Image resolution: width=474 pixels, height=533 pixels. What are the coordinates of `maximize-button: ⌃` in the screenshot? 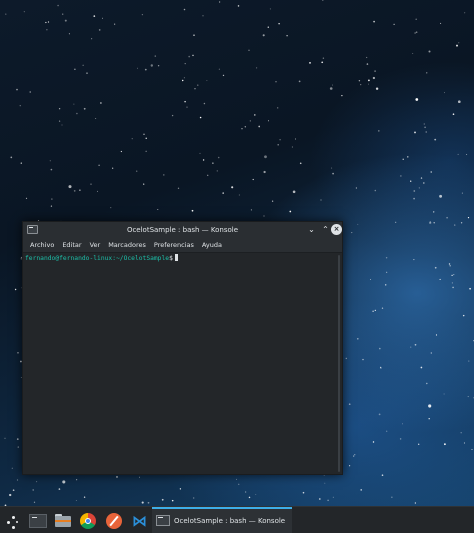 It's located at (325, 229).